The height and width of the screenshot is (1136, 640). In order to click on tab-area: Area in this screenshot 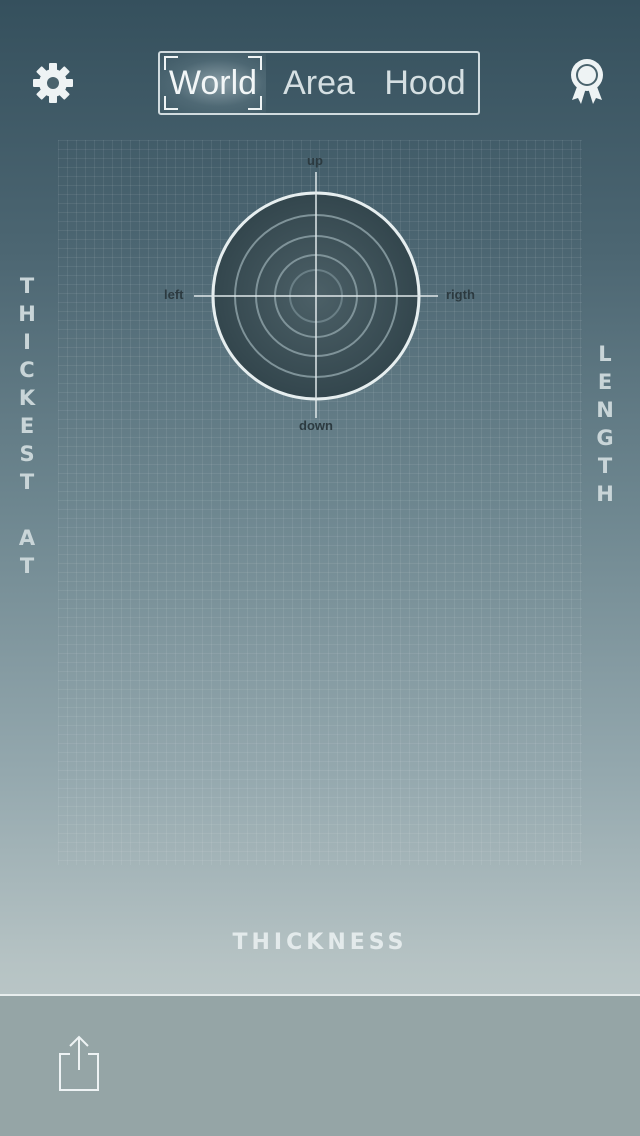, I will do `click(319, 83)`.